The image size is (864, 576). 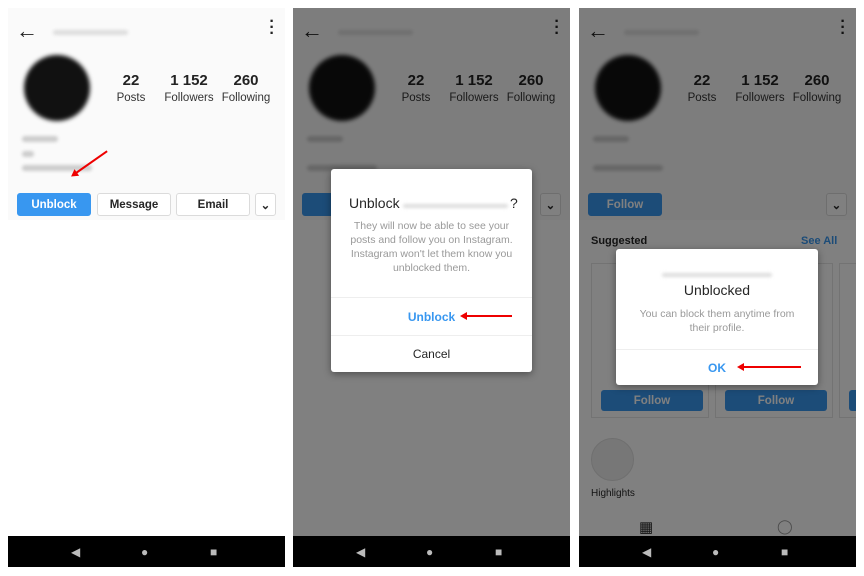 I want to click on follow-button: Follow, so click(x=625, y=204).